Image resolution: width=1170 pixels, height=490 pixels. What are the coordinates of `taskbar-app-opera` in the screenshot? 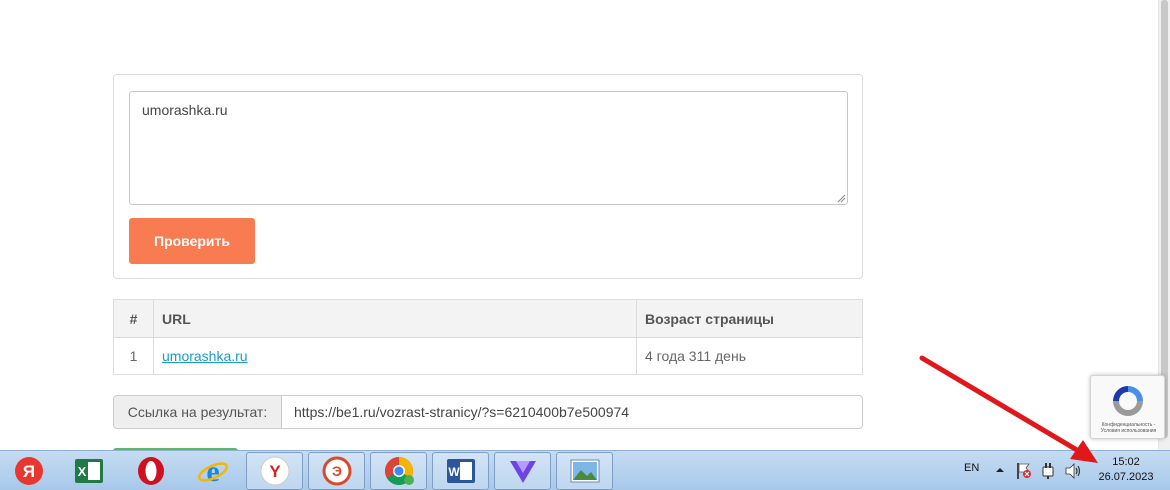 It's located at (150, 471).